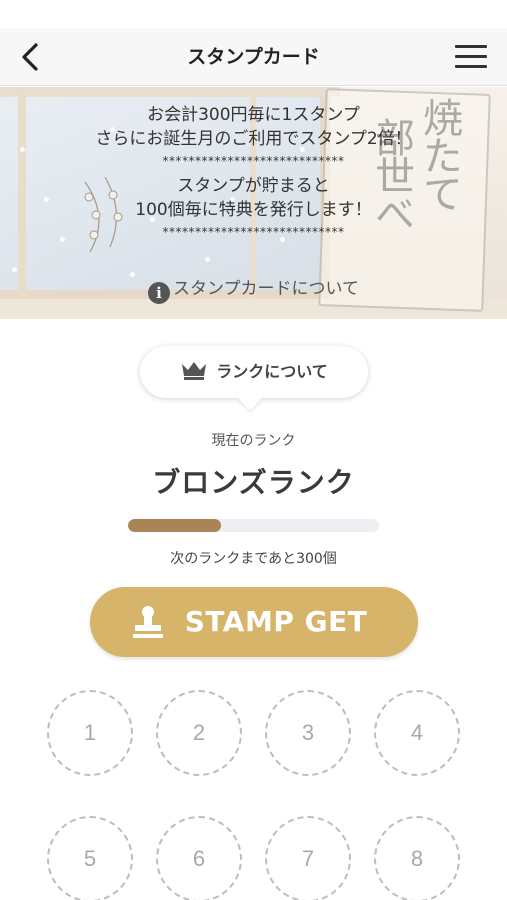 The width and height of the screenshot is (507, 900). What do you see at coordinates (90, 858) in the screenshot?
I see `stamp-slot: 5` at bounding box center [90, 858].